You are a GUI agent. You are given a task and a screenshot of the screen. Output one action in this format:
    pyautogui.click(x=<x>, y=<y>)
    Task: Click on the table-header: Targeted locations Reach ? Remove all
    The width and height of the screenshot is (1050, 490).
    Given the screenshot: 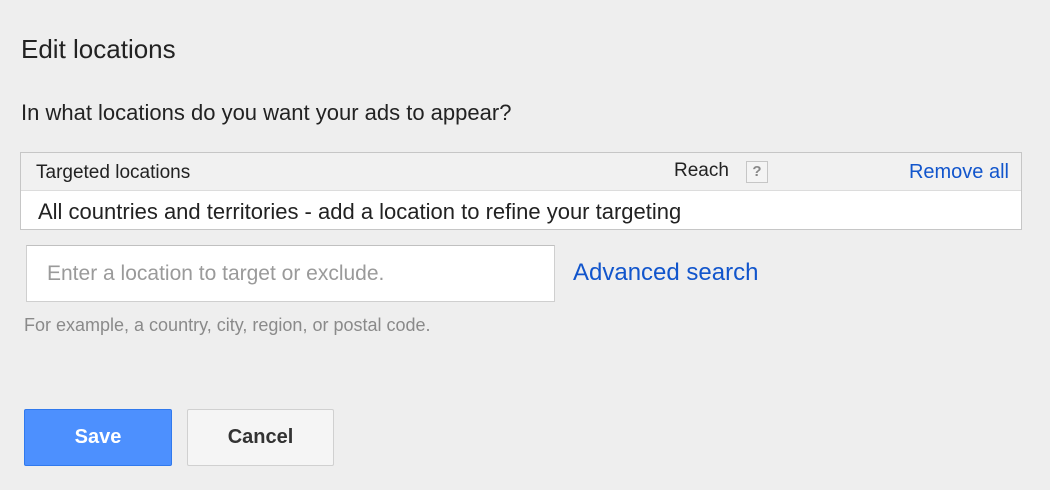 What is the action you would take?
    pyautogui.click(x=521, y=172)
    